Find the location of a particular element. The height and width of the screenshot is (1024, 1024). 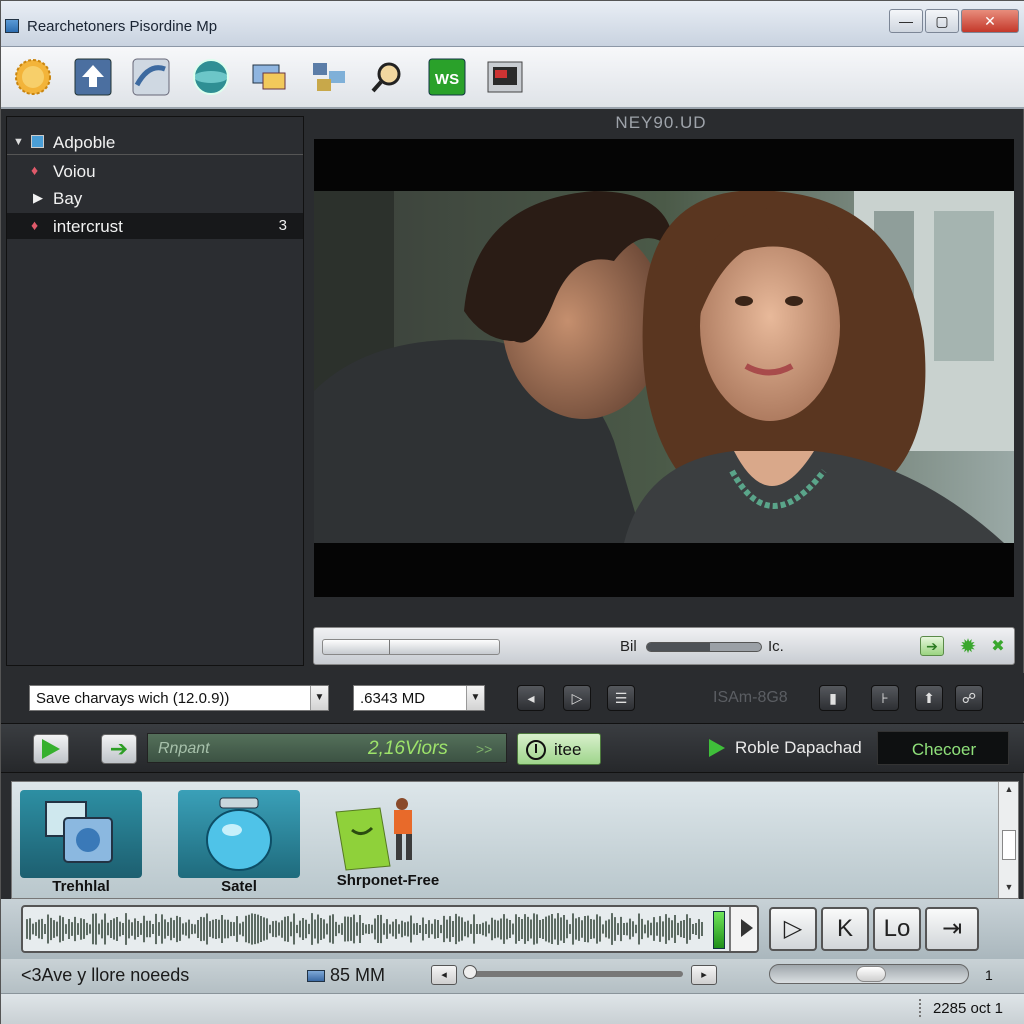

next-button: ➔ is located at coordinates (119, 749).